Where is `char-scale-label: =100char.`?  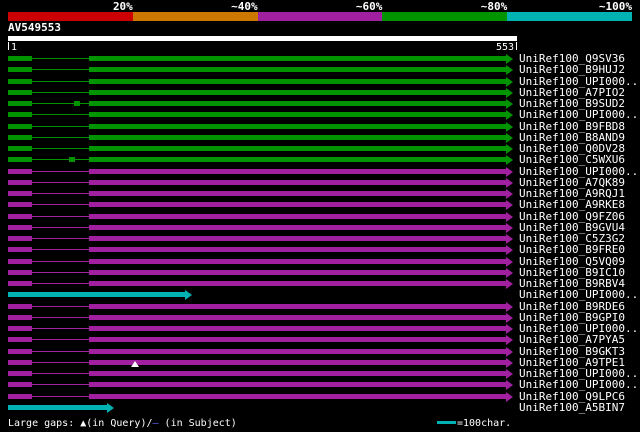
char-scale-label: =100char. is located at coordinates (484, 423).